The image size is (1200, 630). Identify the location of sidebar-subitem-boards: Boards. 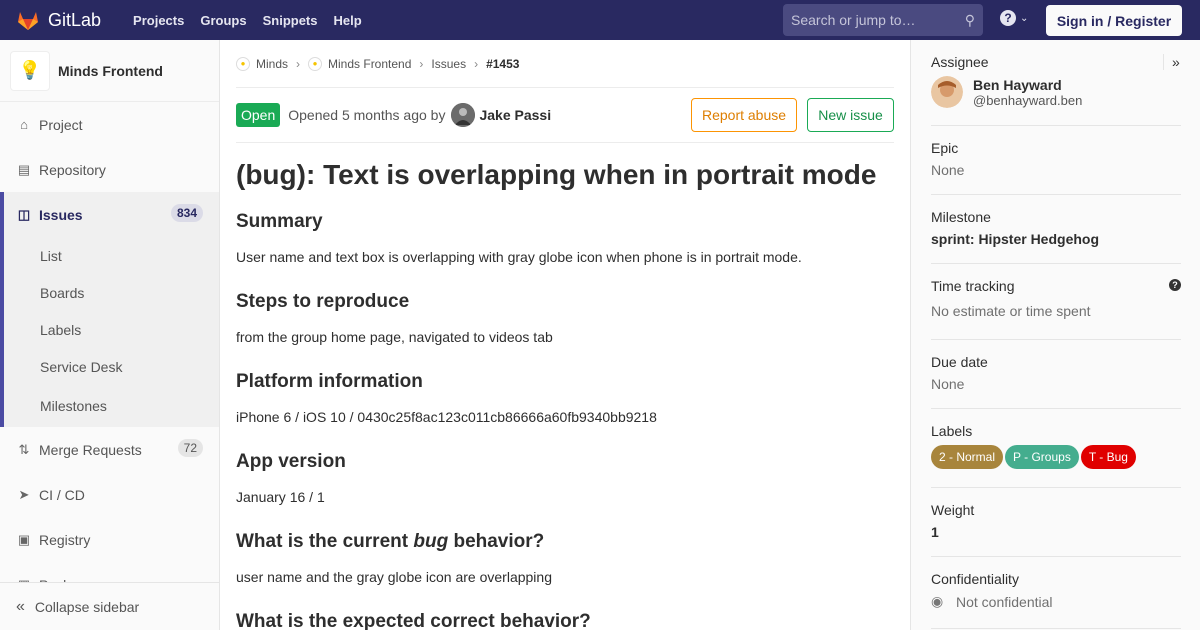
(111, 292).